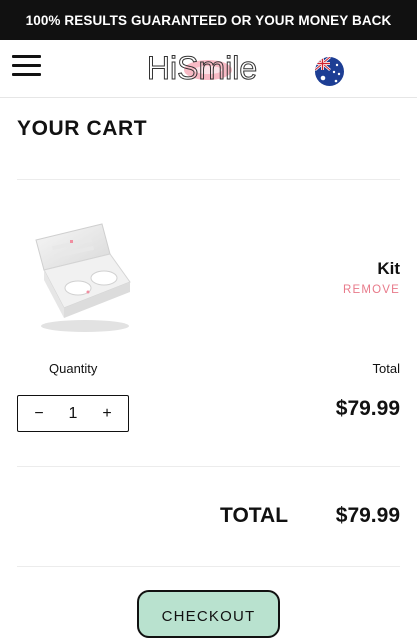  What do you see at coordinates (367, 515) in the screenshot?
I see `grand-total-value: $79.99` at bounding box center [367, 515].